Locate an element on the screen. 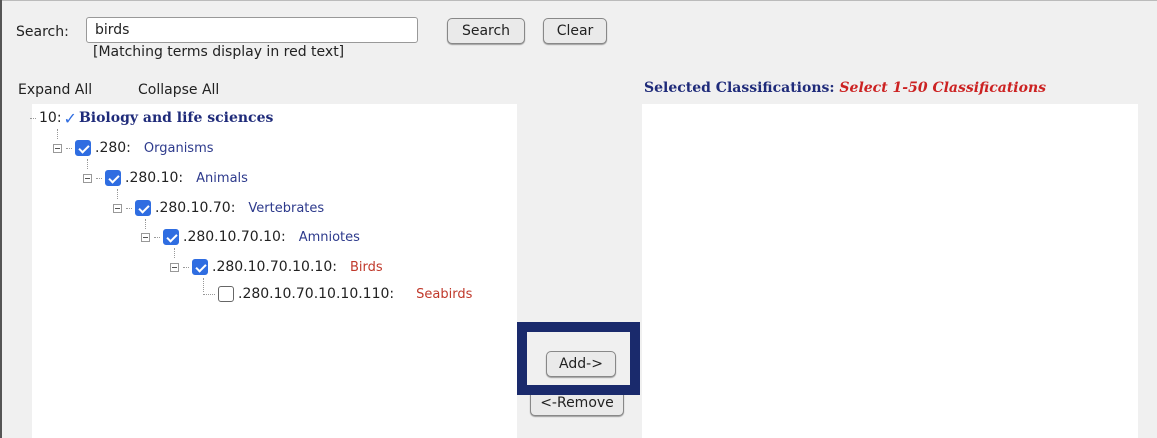  top-border is located at coordinates (578, 0).